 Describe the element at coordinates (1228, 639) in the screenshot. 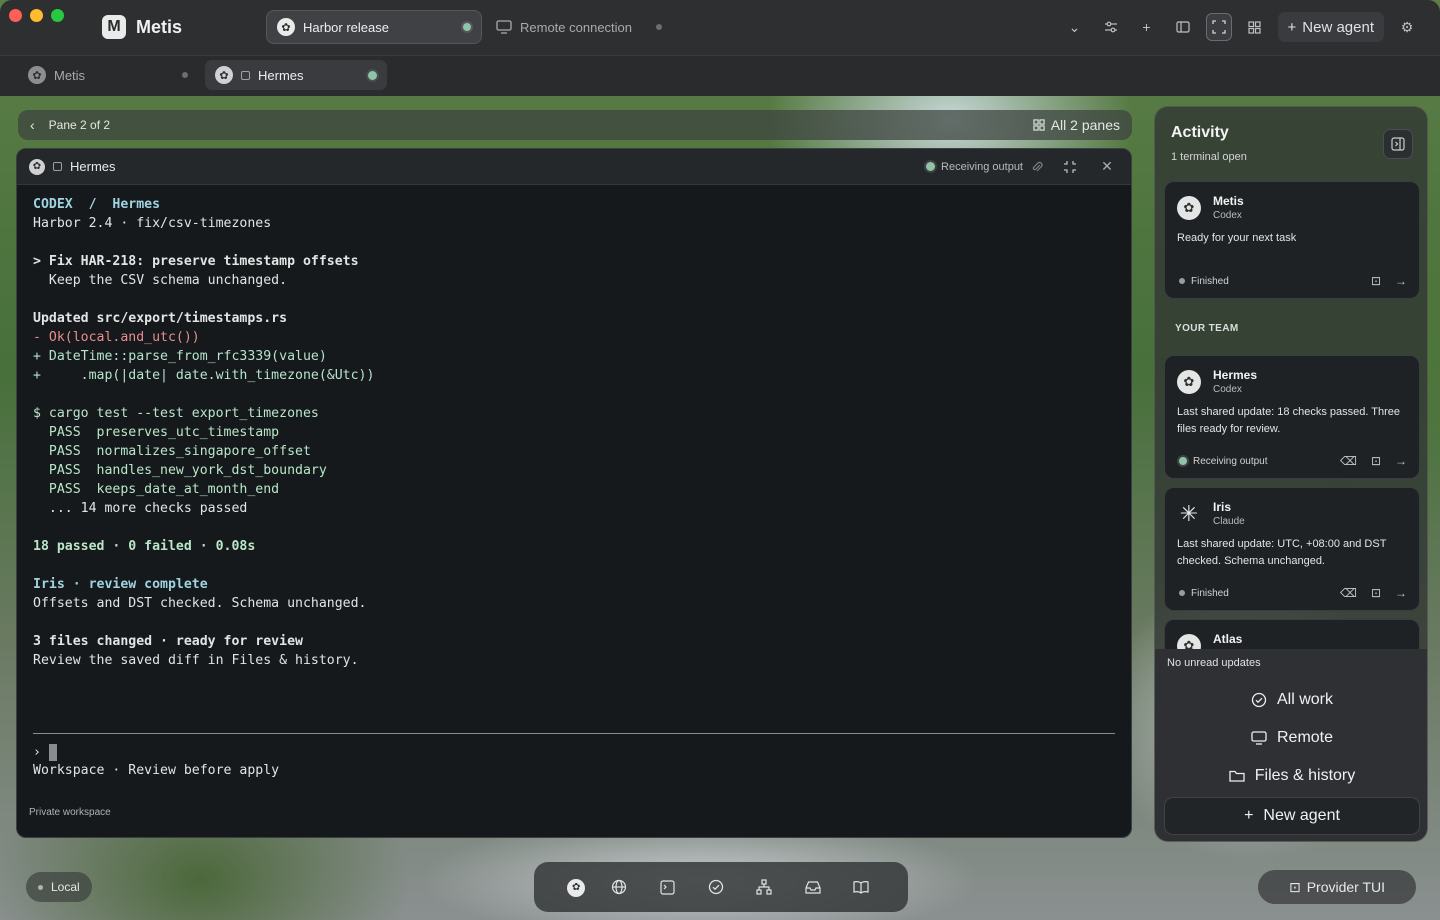

I see `agent-name: Atlas` at that location.